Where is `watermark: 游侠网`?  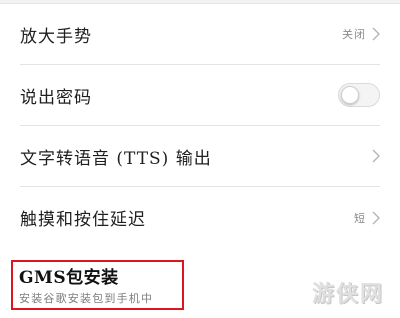 watermark: 游侠网 is located at coordinates (348, 292).